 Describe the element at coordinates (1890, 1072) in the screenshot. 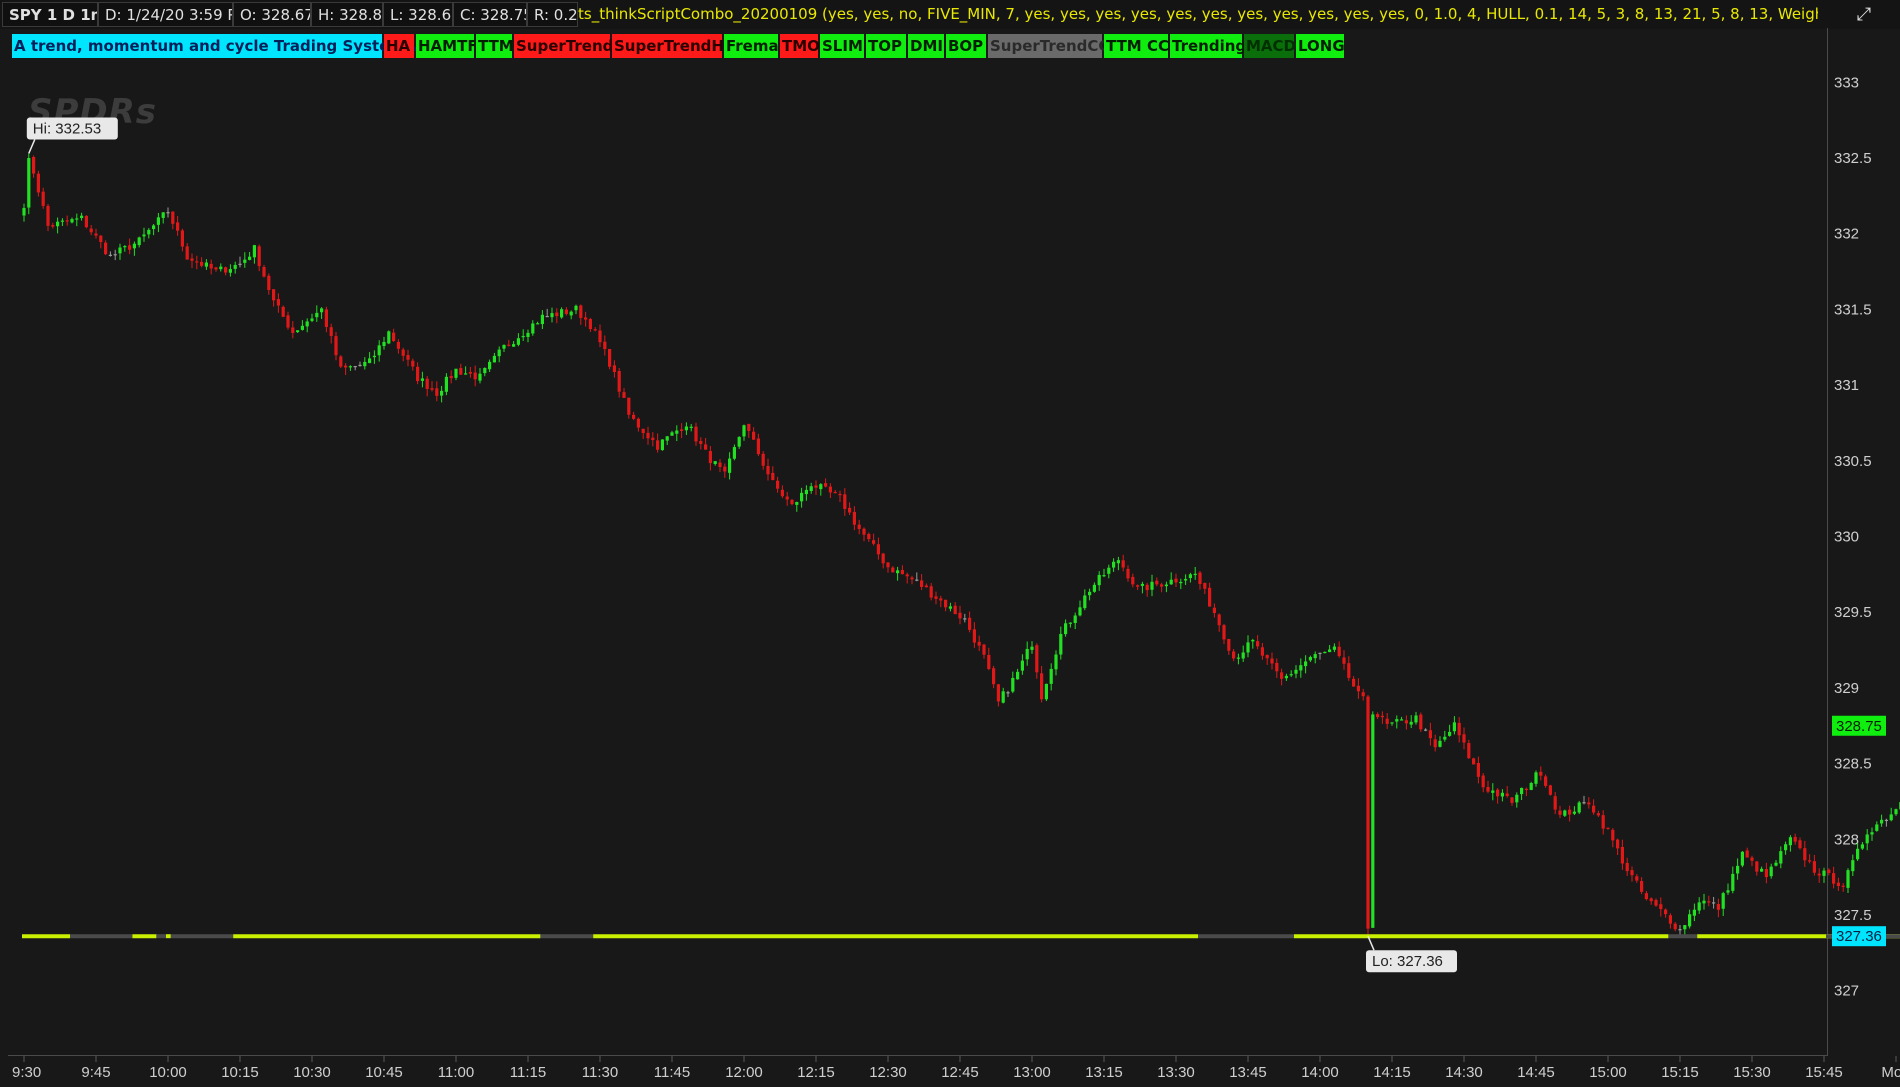

I see `x-tick-label: Mon` at that location.